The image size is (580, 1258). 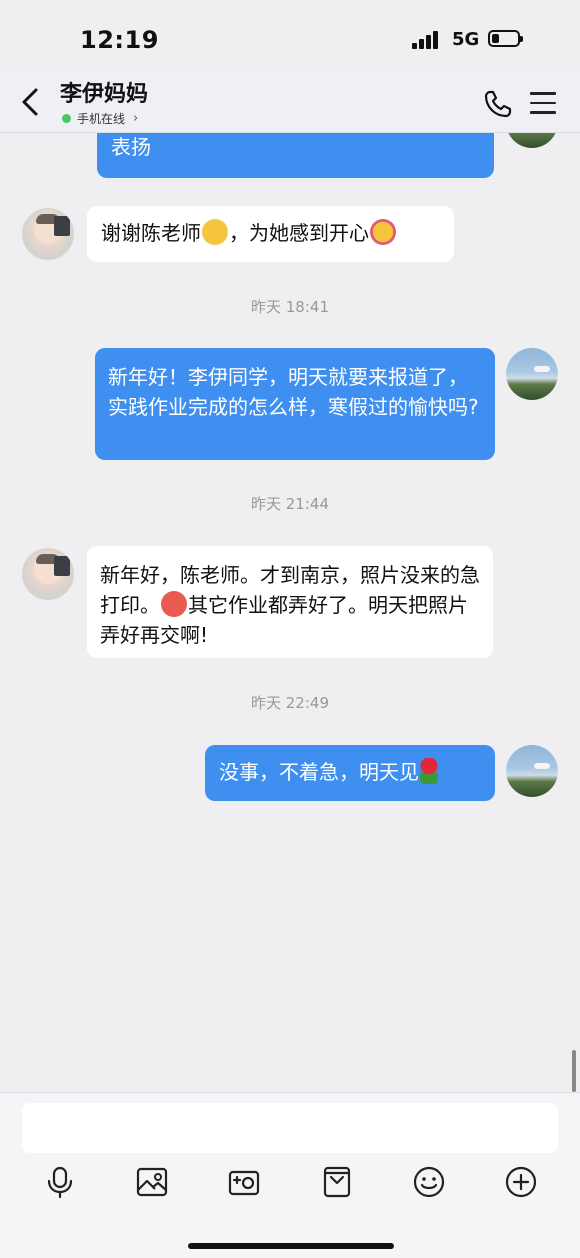 I want to click on message-bubble: 谢谢陈老师 ，为她感到开心, so click(x=270, y=234).